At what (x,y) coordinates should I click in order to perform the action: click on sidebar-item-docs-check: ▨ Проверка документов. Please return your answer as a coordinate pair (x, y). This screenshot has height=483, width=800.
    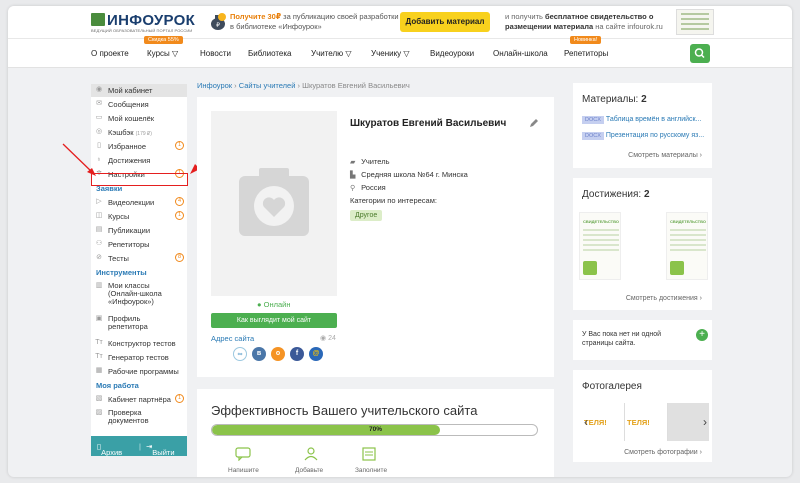
    Looking at the image, I should click on (139, 417).